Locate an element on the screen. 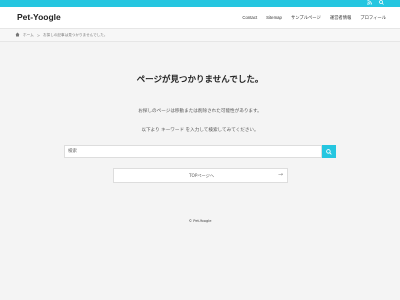 The image size is (400, 300). top-page-button-label: TOPページへ is located at coordinates (201, 175).